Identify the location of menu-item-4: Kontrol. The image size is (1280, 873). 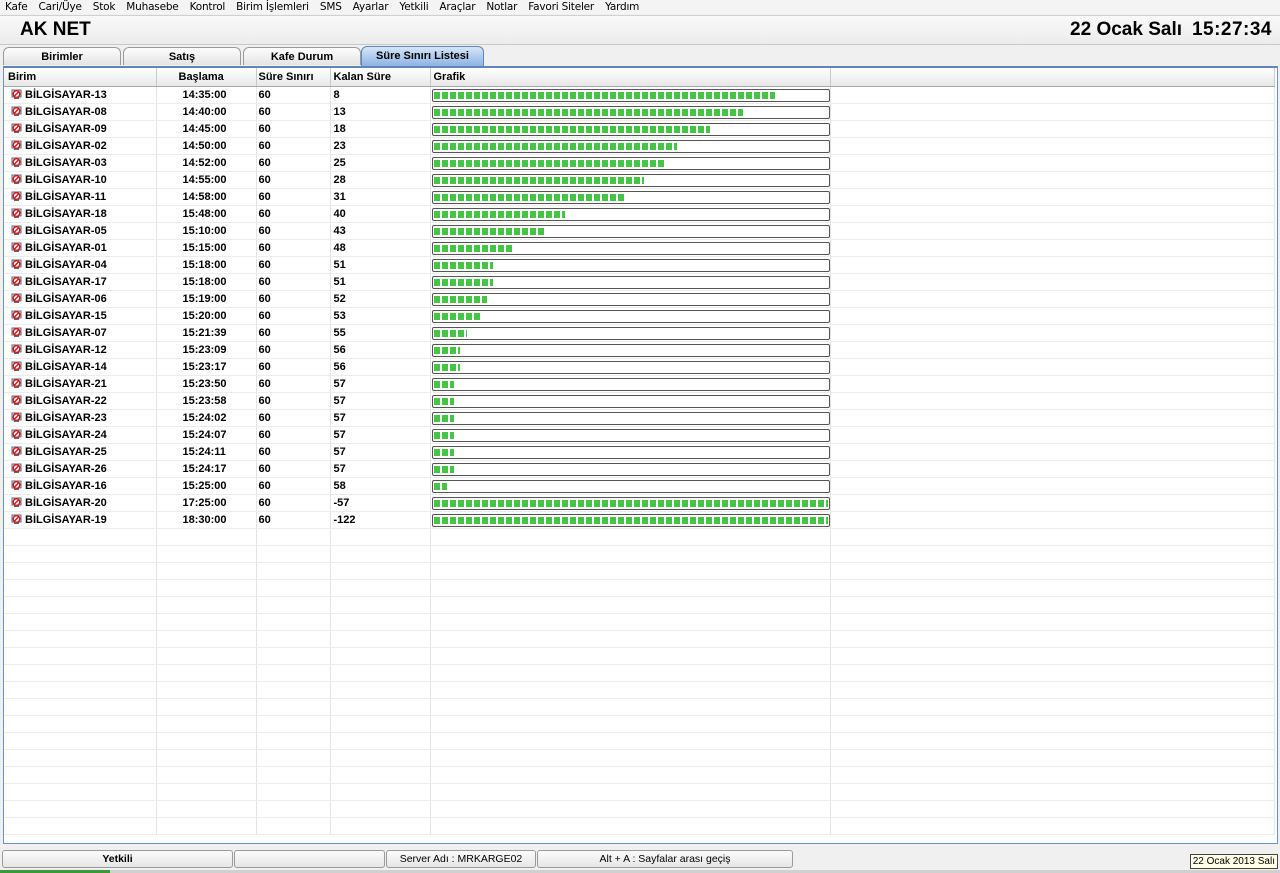
(207, 7).